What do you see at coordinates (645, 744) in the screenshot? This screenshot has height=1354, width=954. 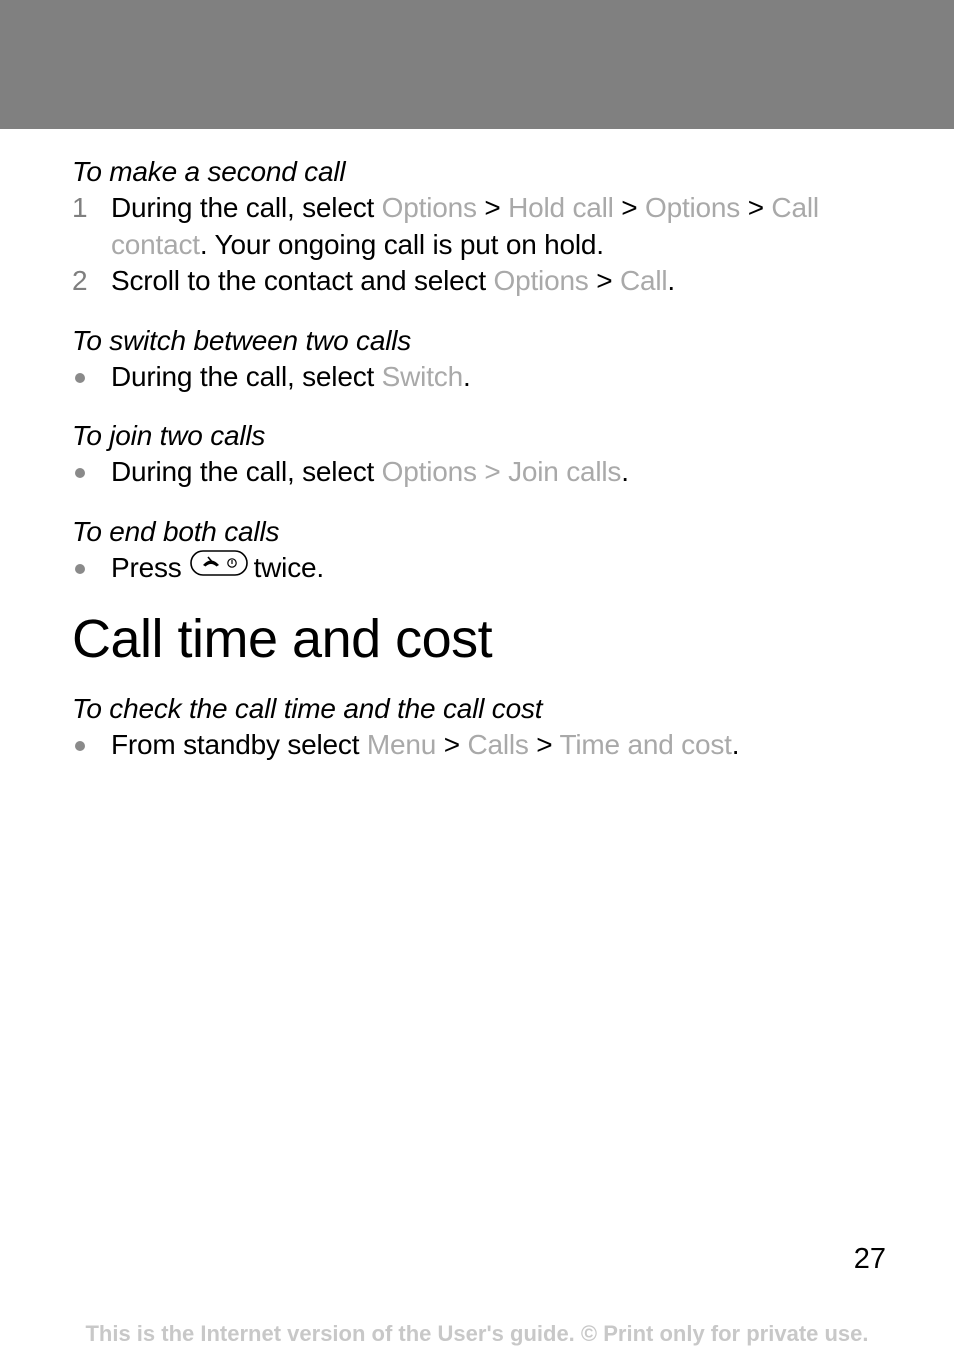 I see `ui-term-time-and-cost: Time and cost` at bounding box center [645, 744].